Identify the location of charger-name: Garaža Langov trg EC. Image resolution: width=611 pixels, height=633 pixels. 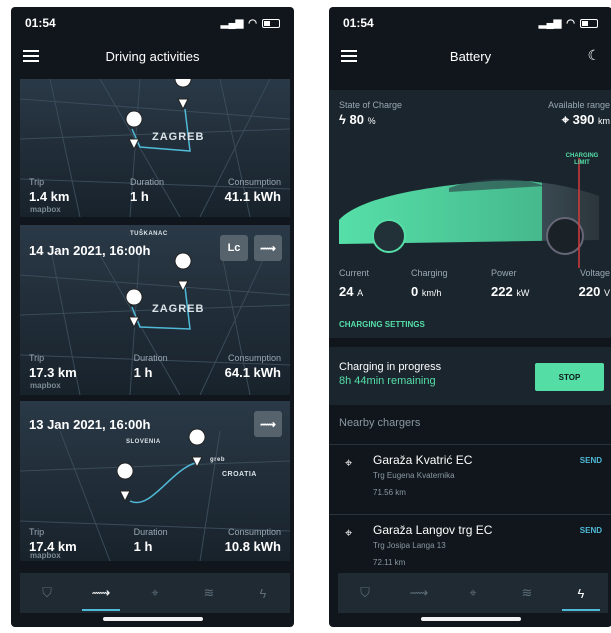
(433, 530).